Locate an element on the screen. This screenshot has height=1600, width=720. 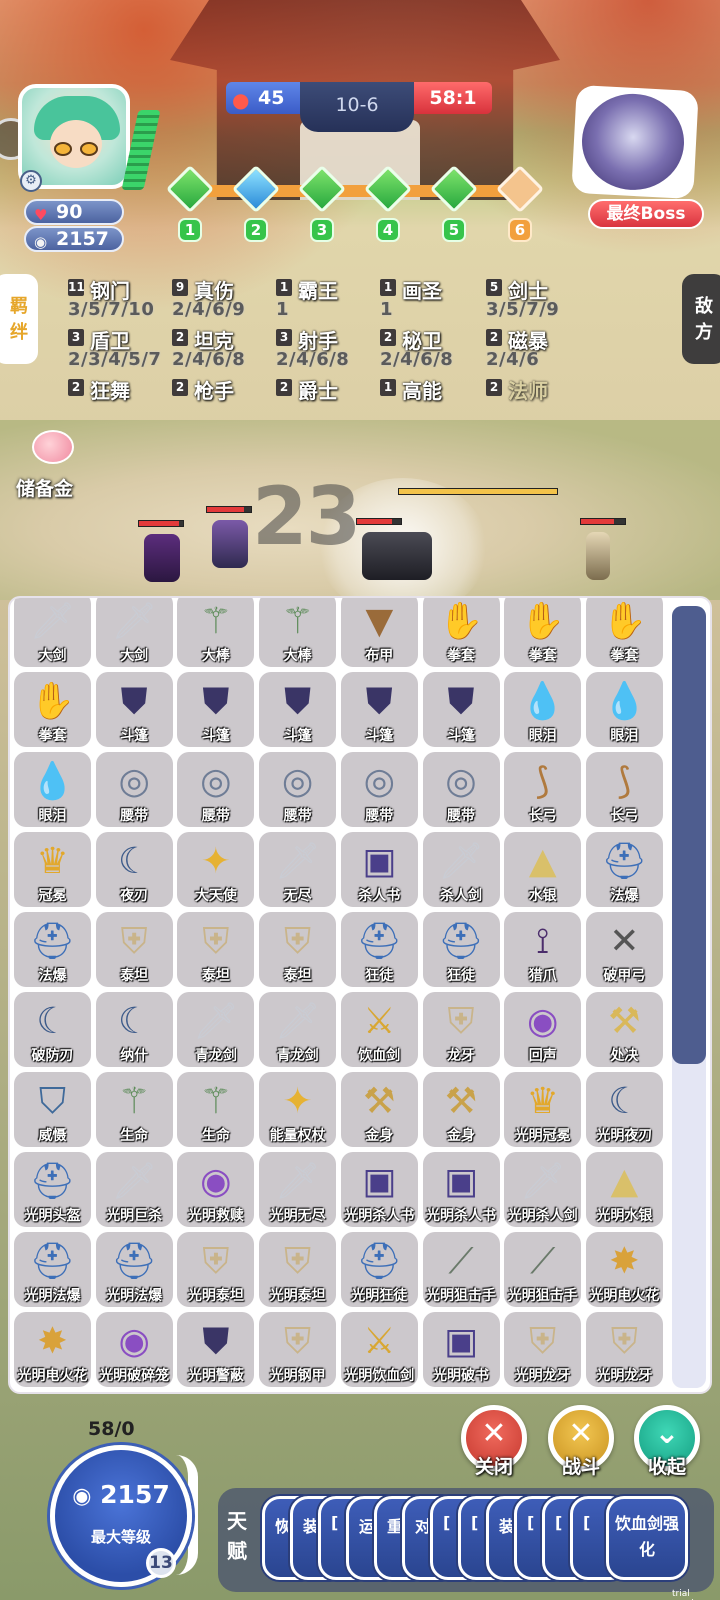
inventory-item: 🗡 杀人剑 is located at coordinates (461, 869).